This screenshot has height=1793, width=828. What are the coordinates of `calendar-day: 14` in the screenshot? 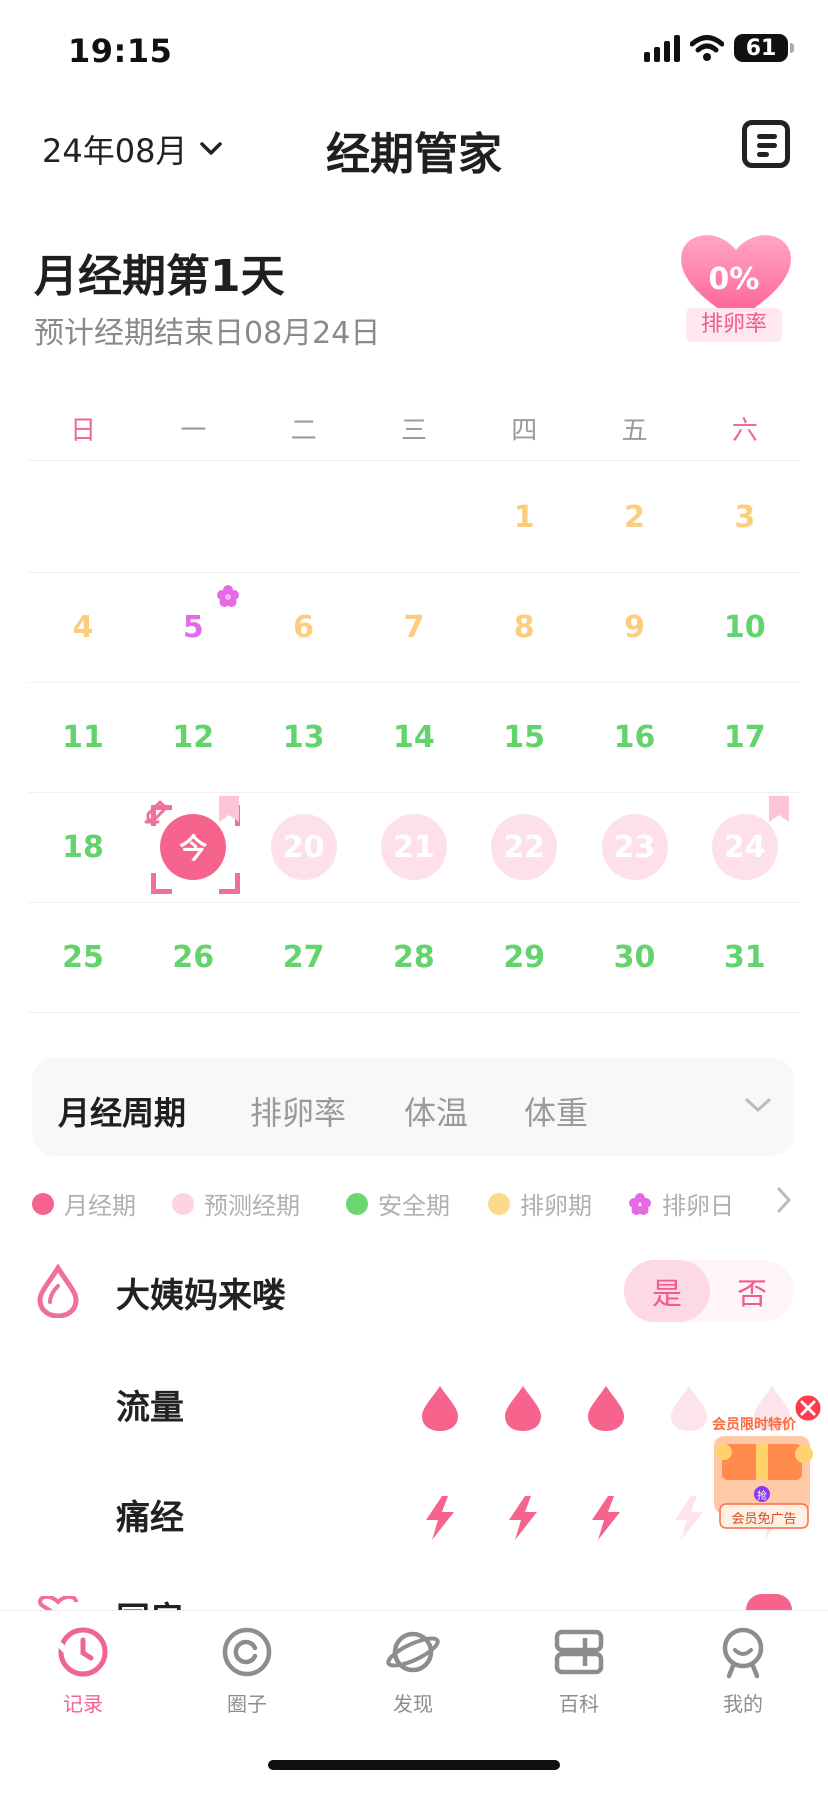 It's located at (414, 737).